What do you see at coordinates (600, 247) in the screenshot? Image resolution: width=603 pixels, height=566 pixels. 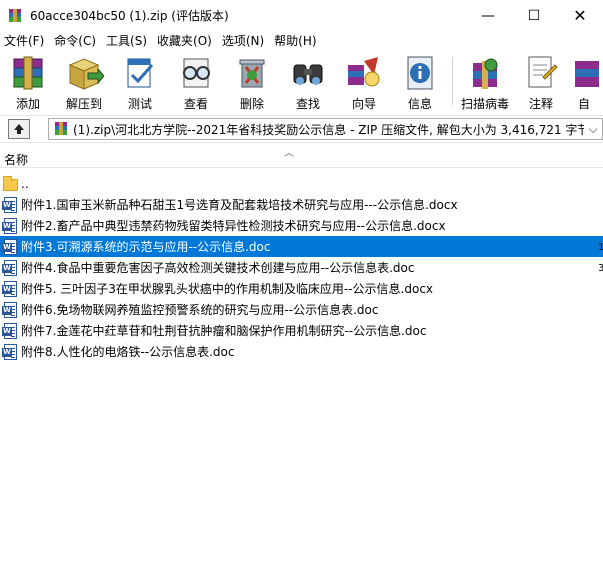 I see `truncated-column-value: 1` at bounding box center [600, 247].